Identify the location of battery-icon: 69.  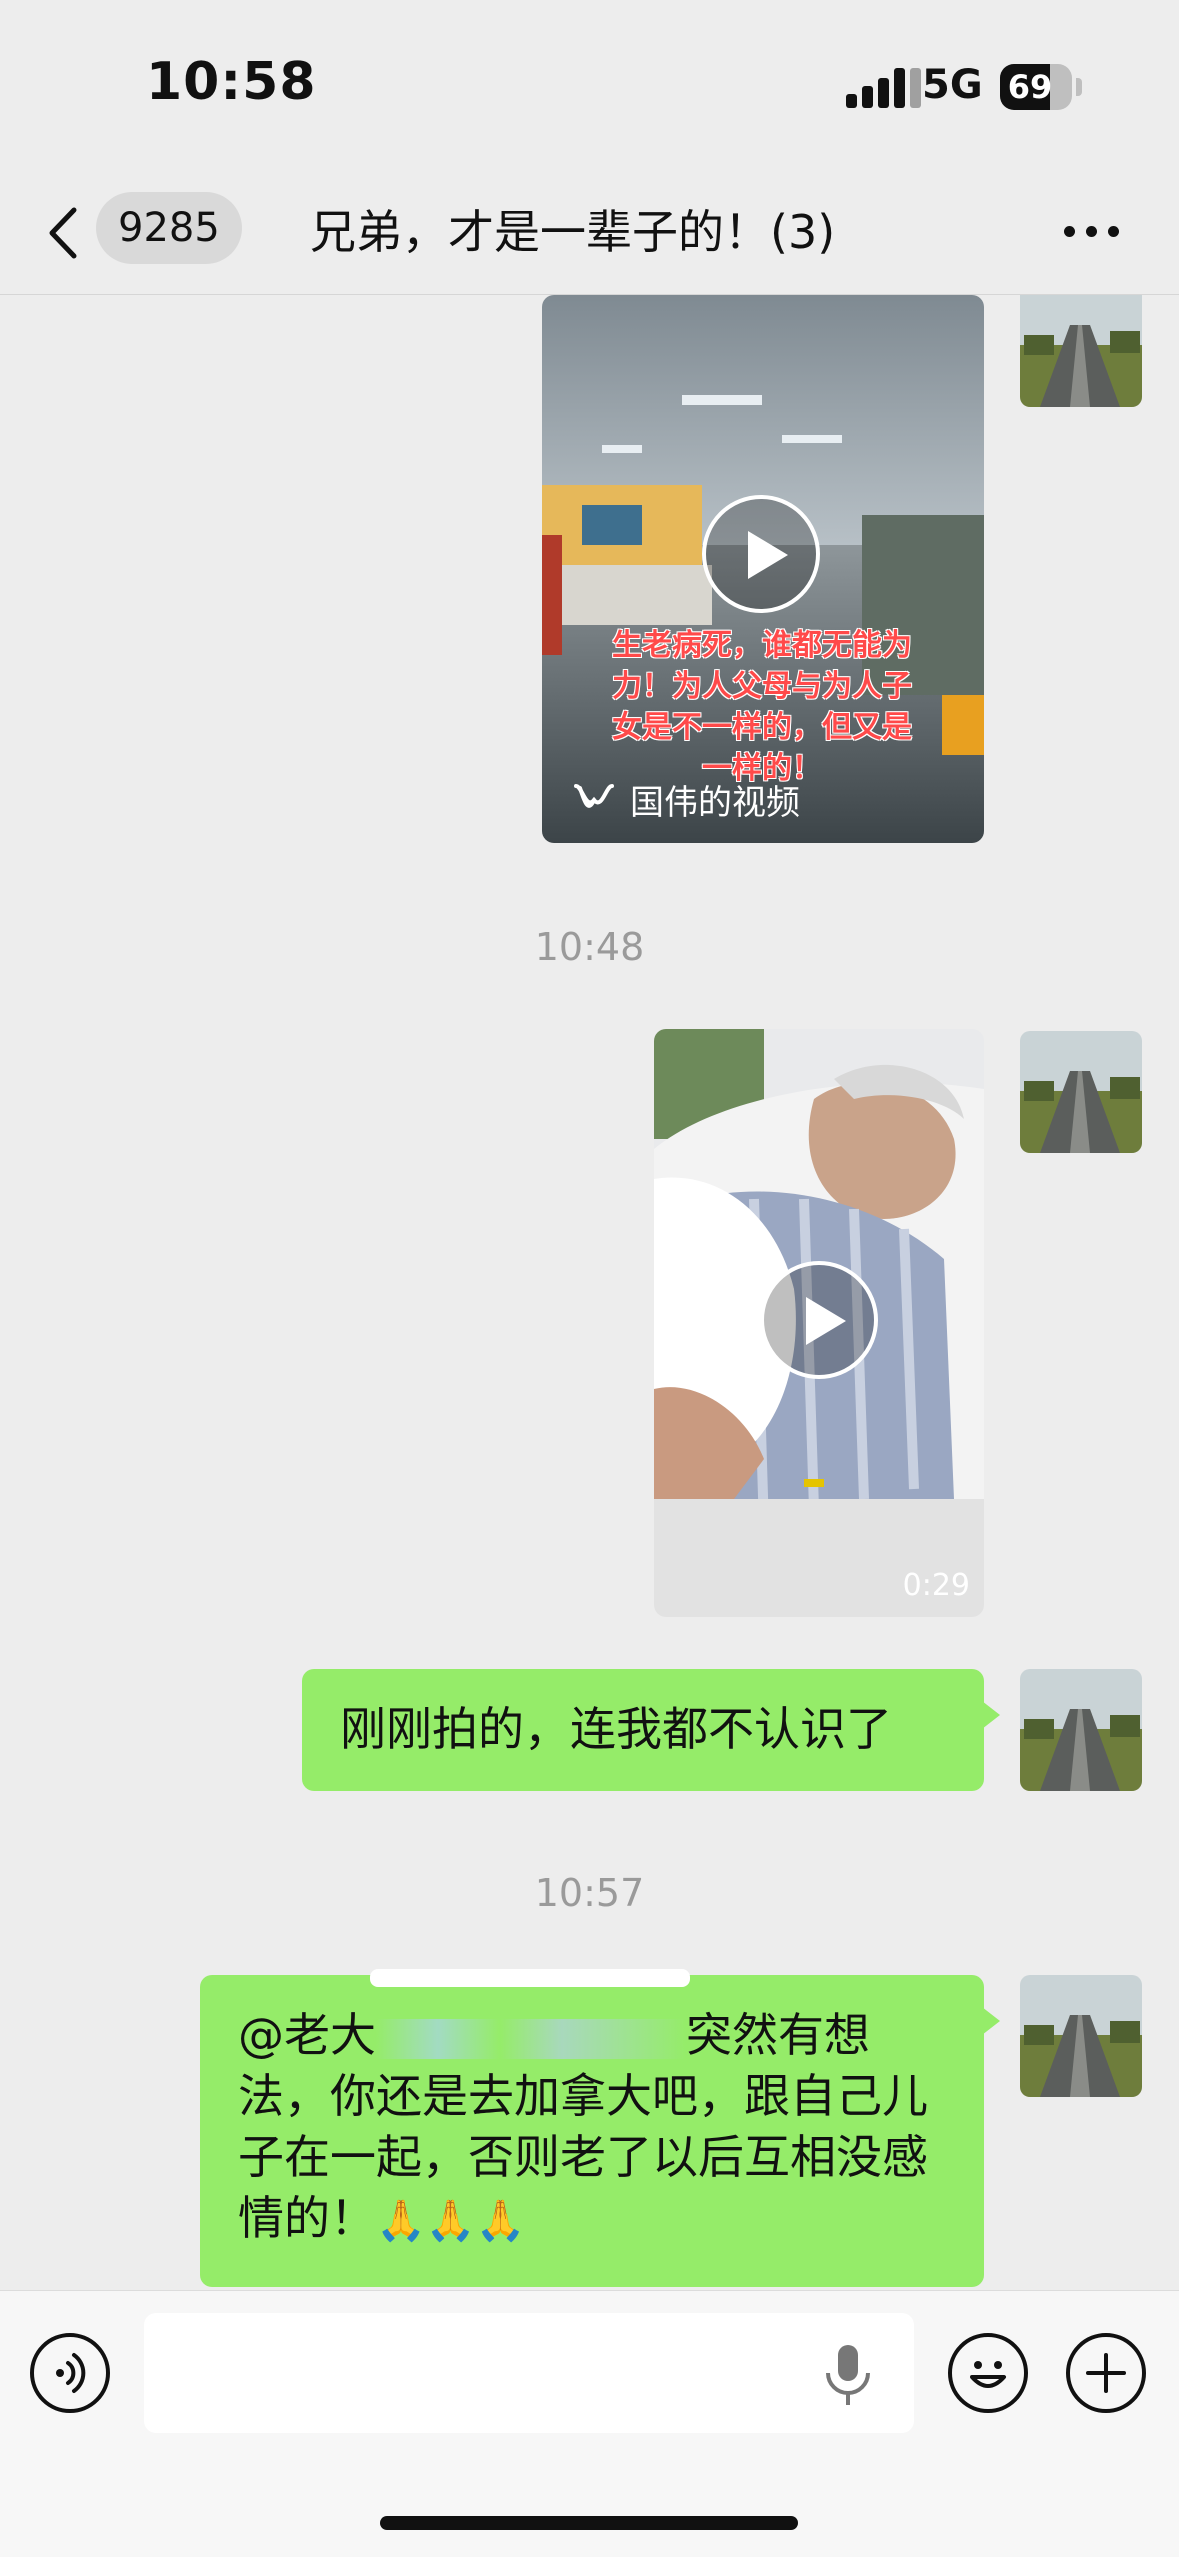
(1036, 87).